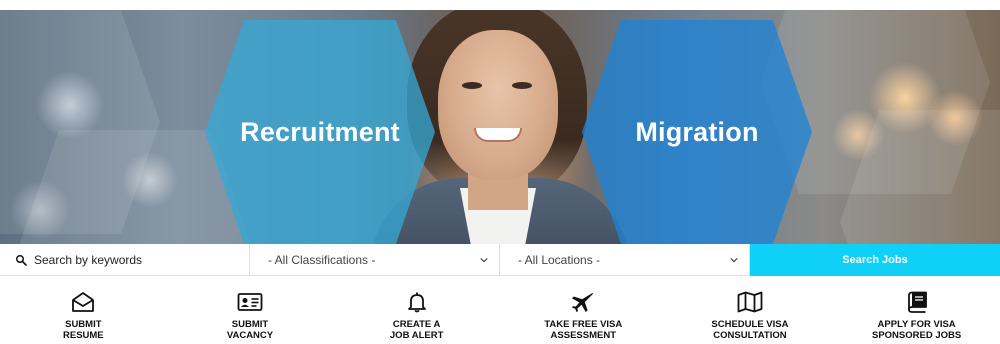 This screenshot has height=344, width=1000. What do you see at coordinates (559, 260) in the screenshot?
I see `location-select-value: - All Locations -` at bounding box center [559, 260].